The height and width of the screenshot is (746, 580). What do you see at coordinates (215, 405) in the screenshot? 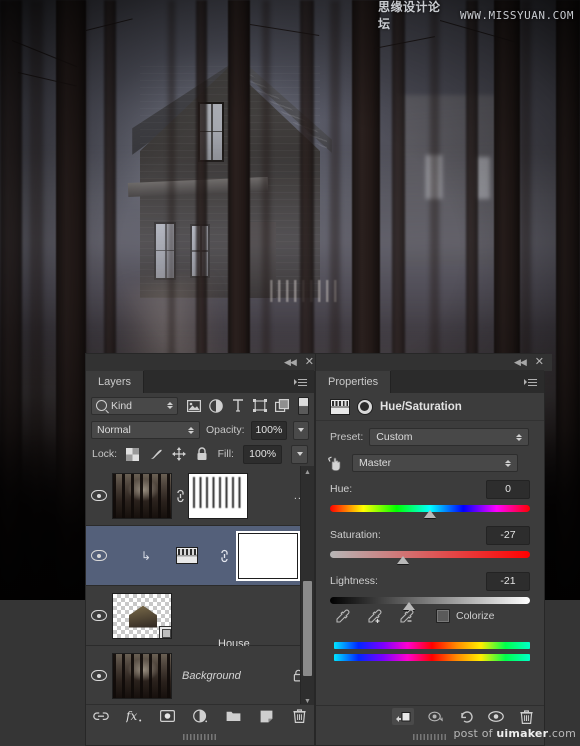
I see `adjustment-filter-icon` at bounding box center [215, 405].